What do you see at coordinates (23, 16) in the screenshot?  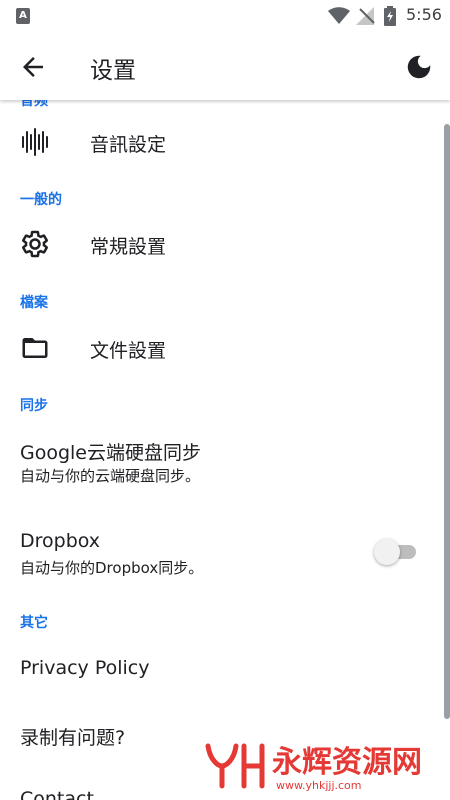 I see `app-notification-icon: A` at bounding box center [23, 16].